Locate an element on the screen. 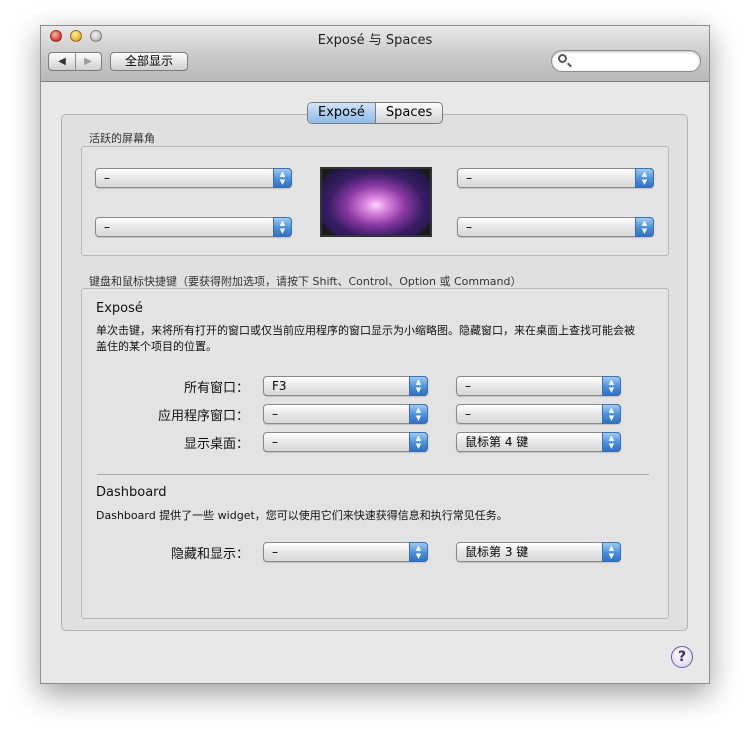 This screenshot has width=748, height=738. dashboard-heading: Dashboard is located at coordinates (131, 492).